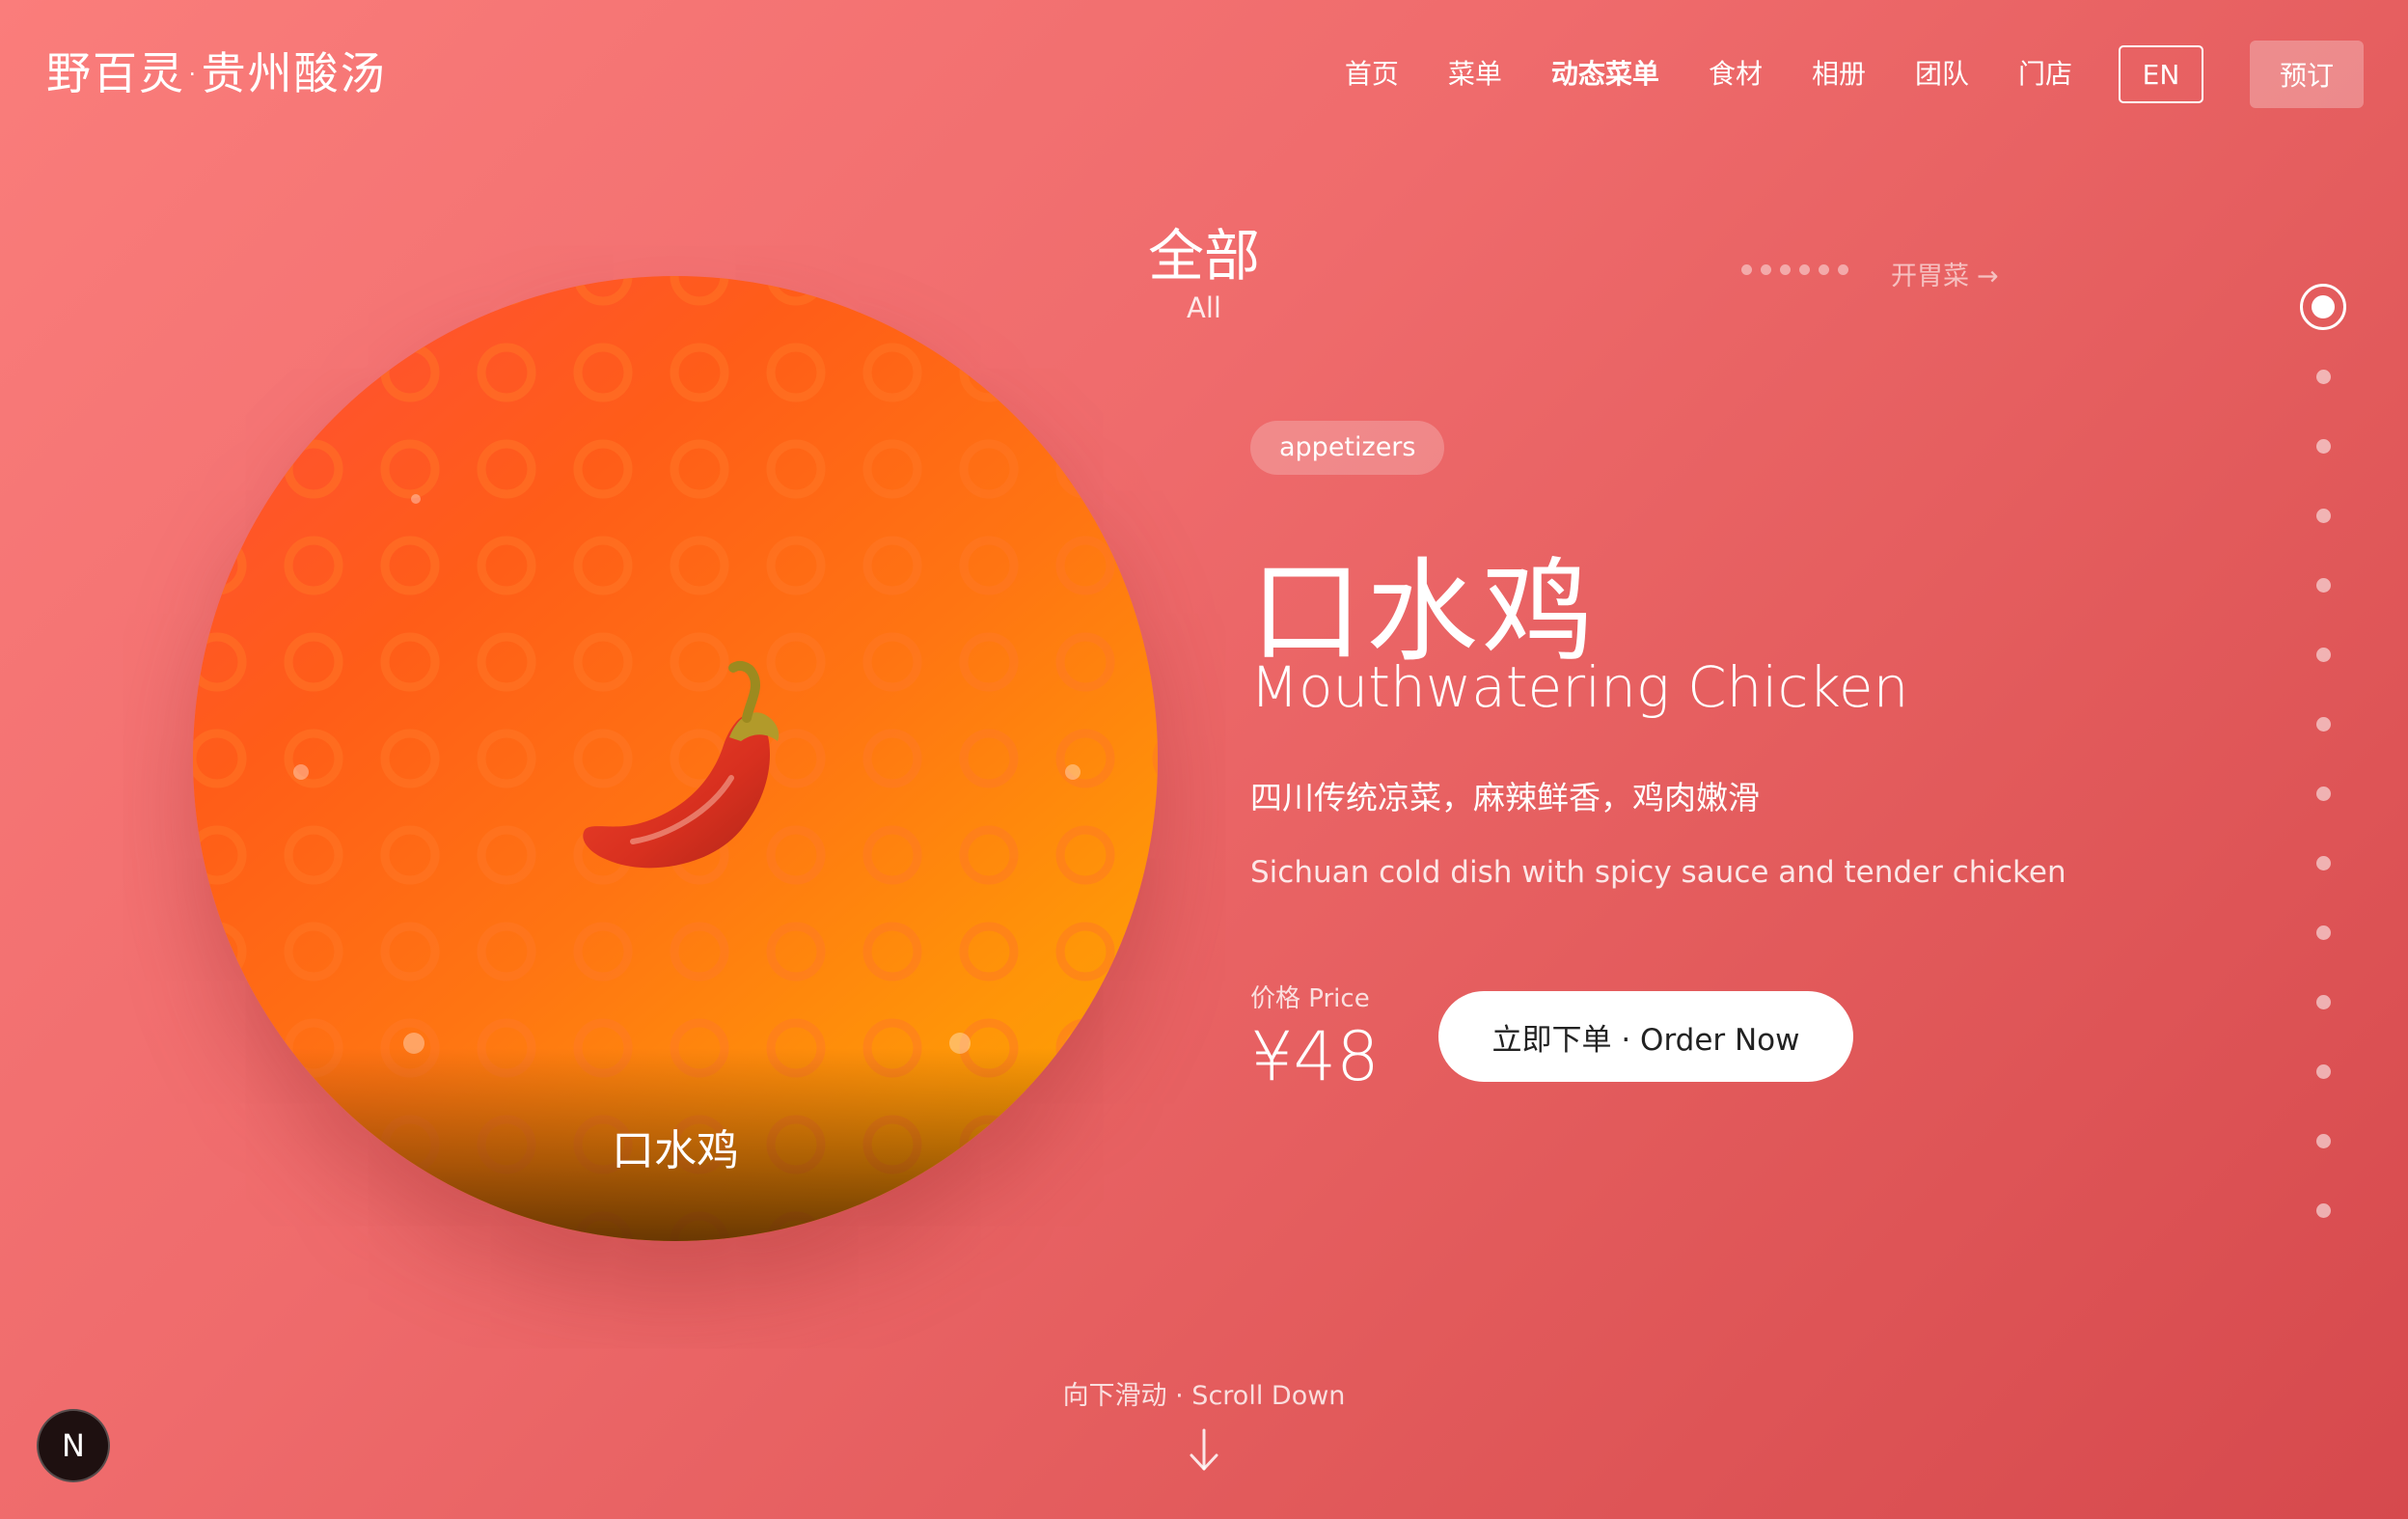 This screenshot has height=1519, width=2408. What do you see at coordinates (1942, 74) in the screenshot?
I see `nav-team: 团队` at bounding box center [1942, 74].